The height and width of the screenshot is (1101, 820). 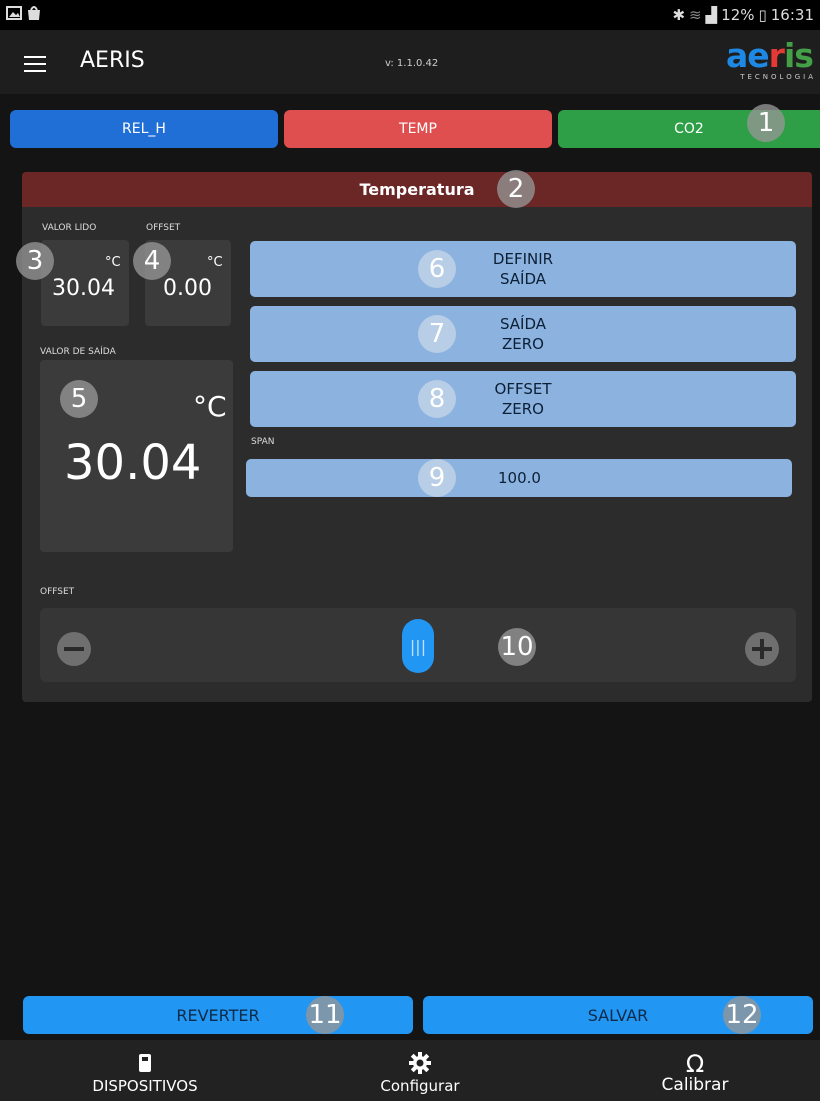 What do you see at coordinates (523, 324) in the screenshot?
I see `saida-zero-line1: SAÍDA` at bounding box center [523, 324].